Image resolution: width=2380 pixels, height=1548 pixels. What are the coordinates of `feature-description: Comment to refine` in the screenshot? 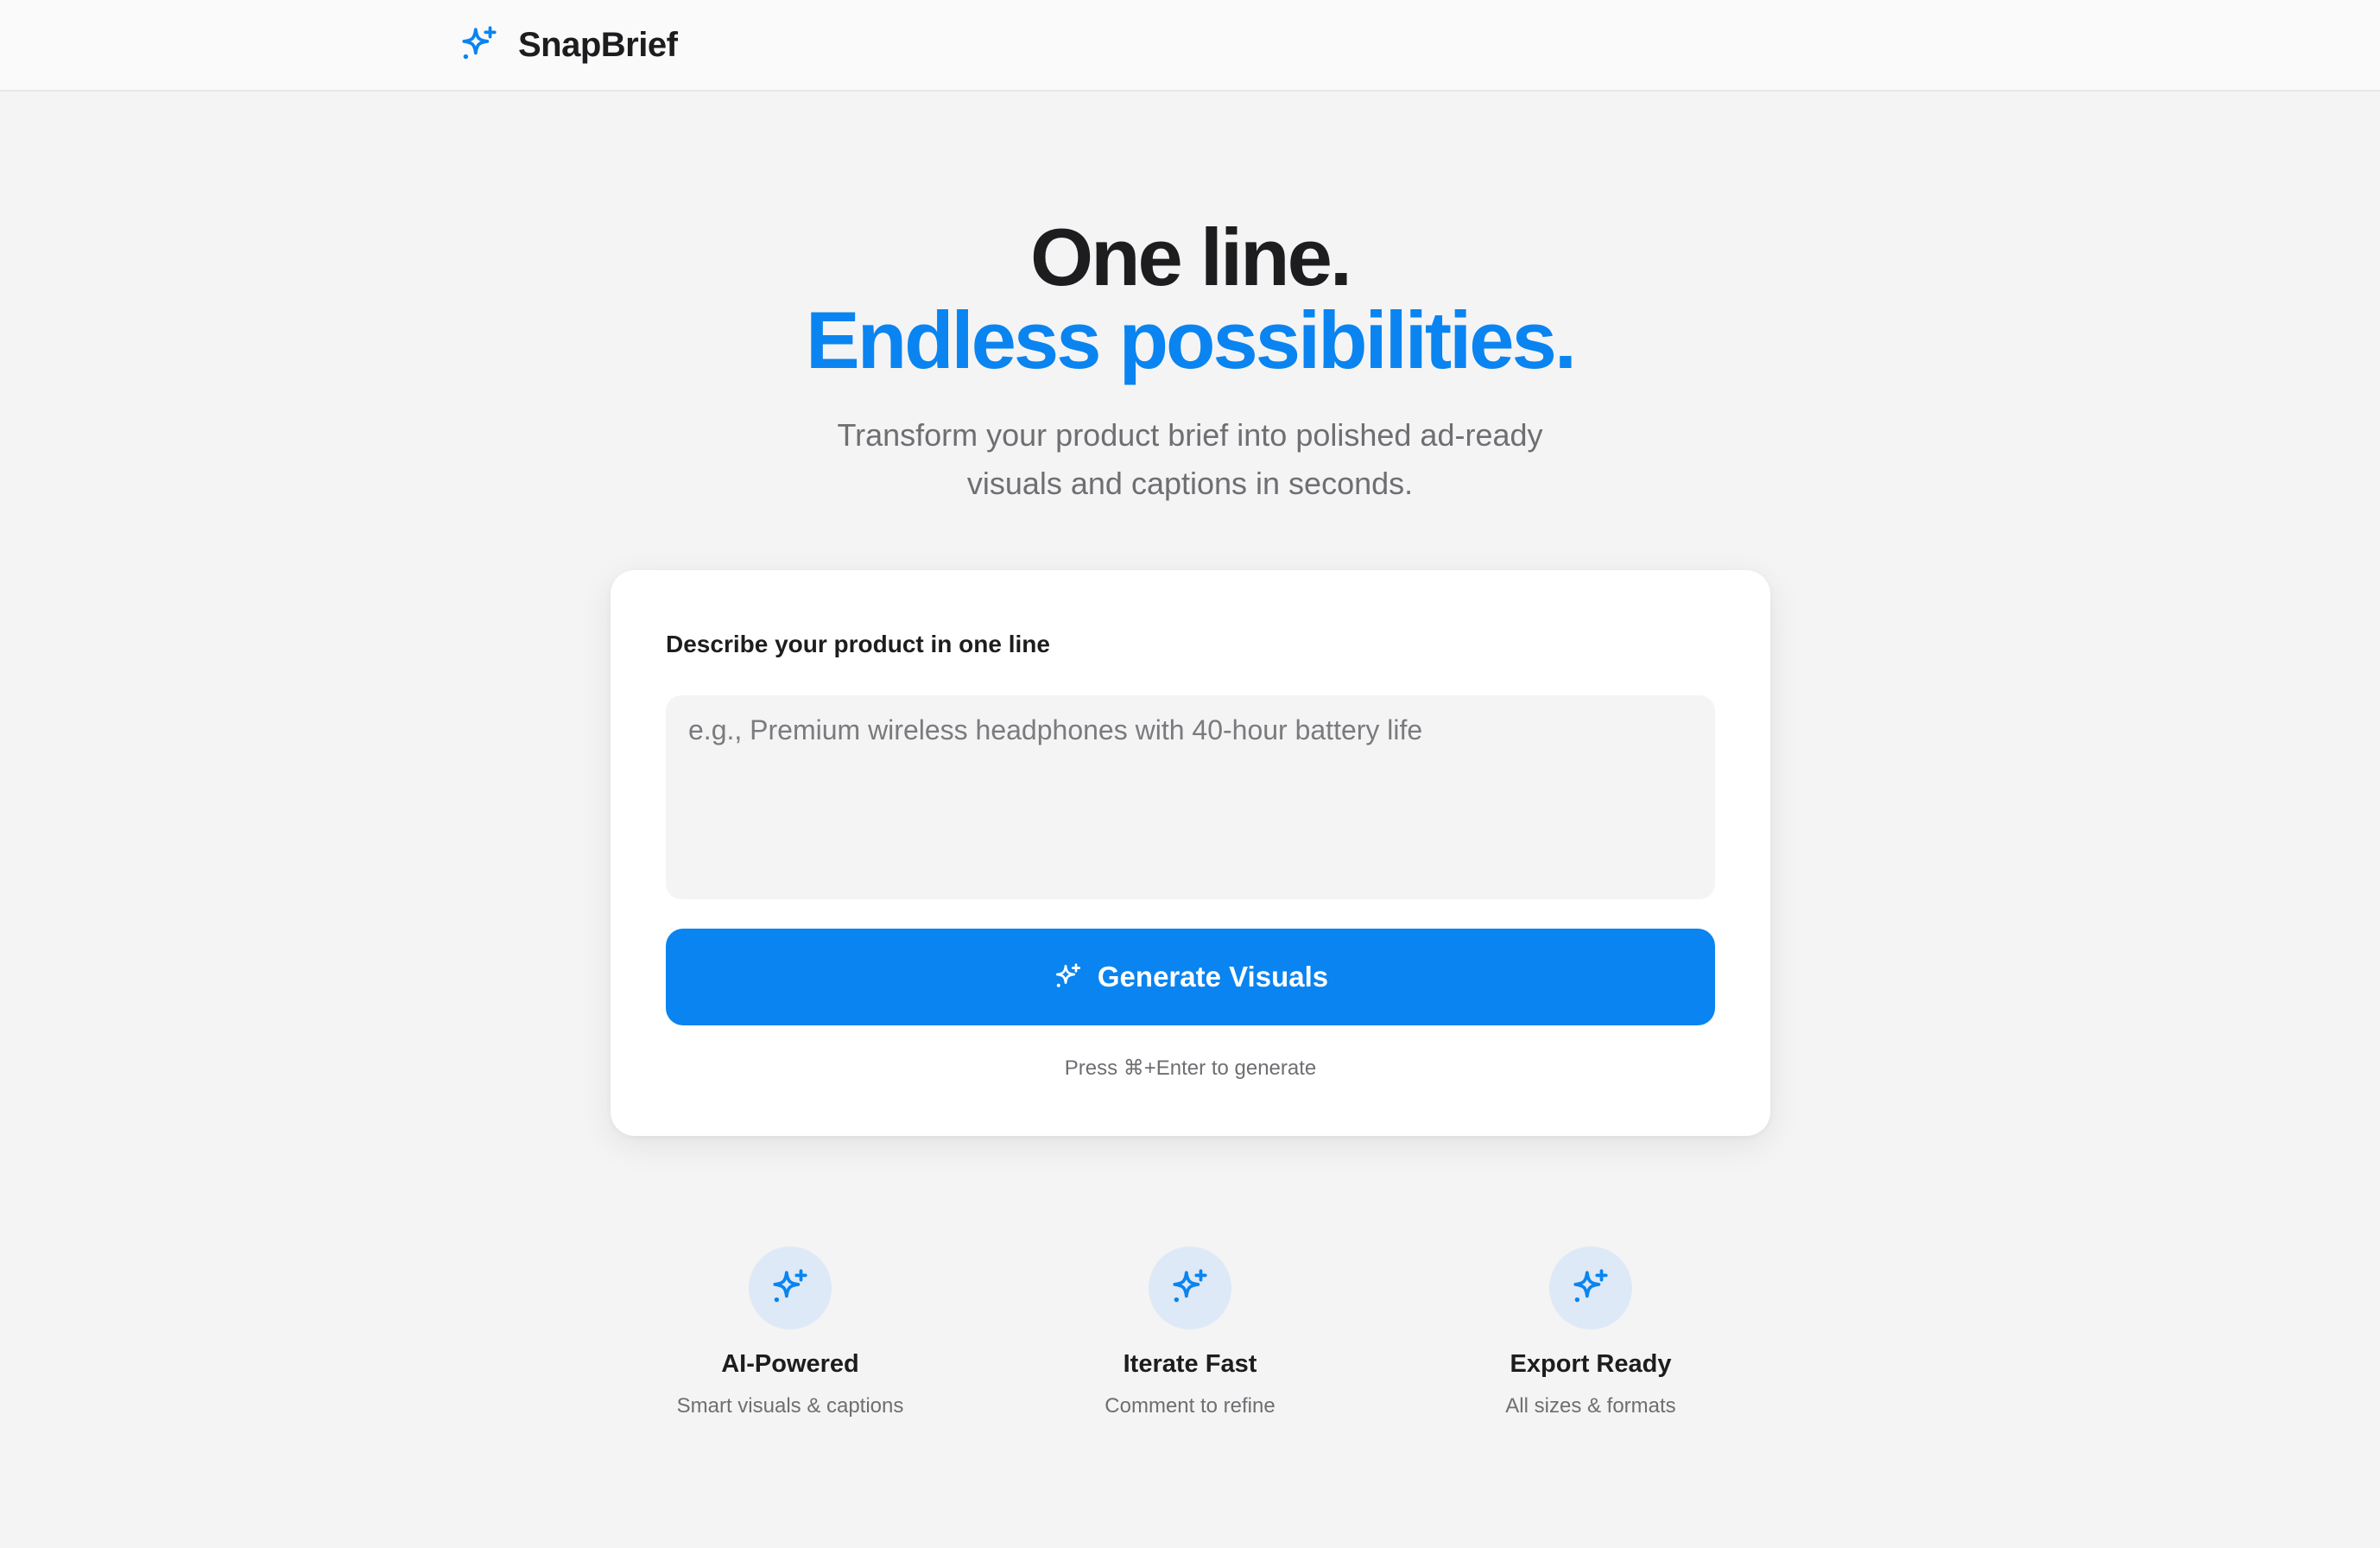 It's located at (1190, 1406).